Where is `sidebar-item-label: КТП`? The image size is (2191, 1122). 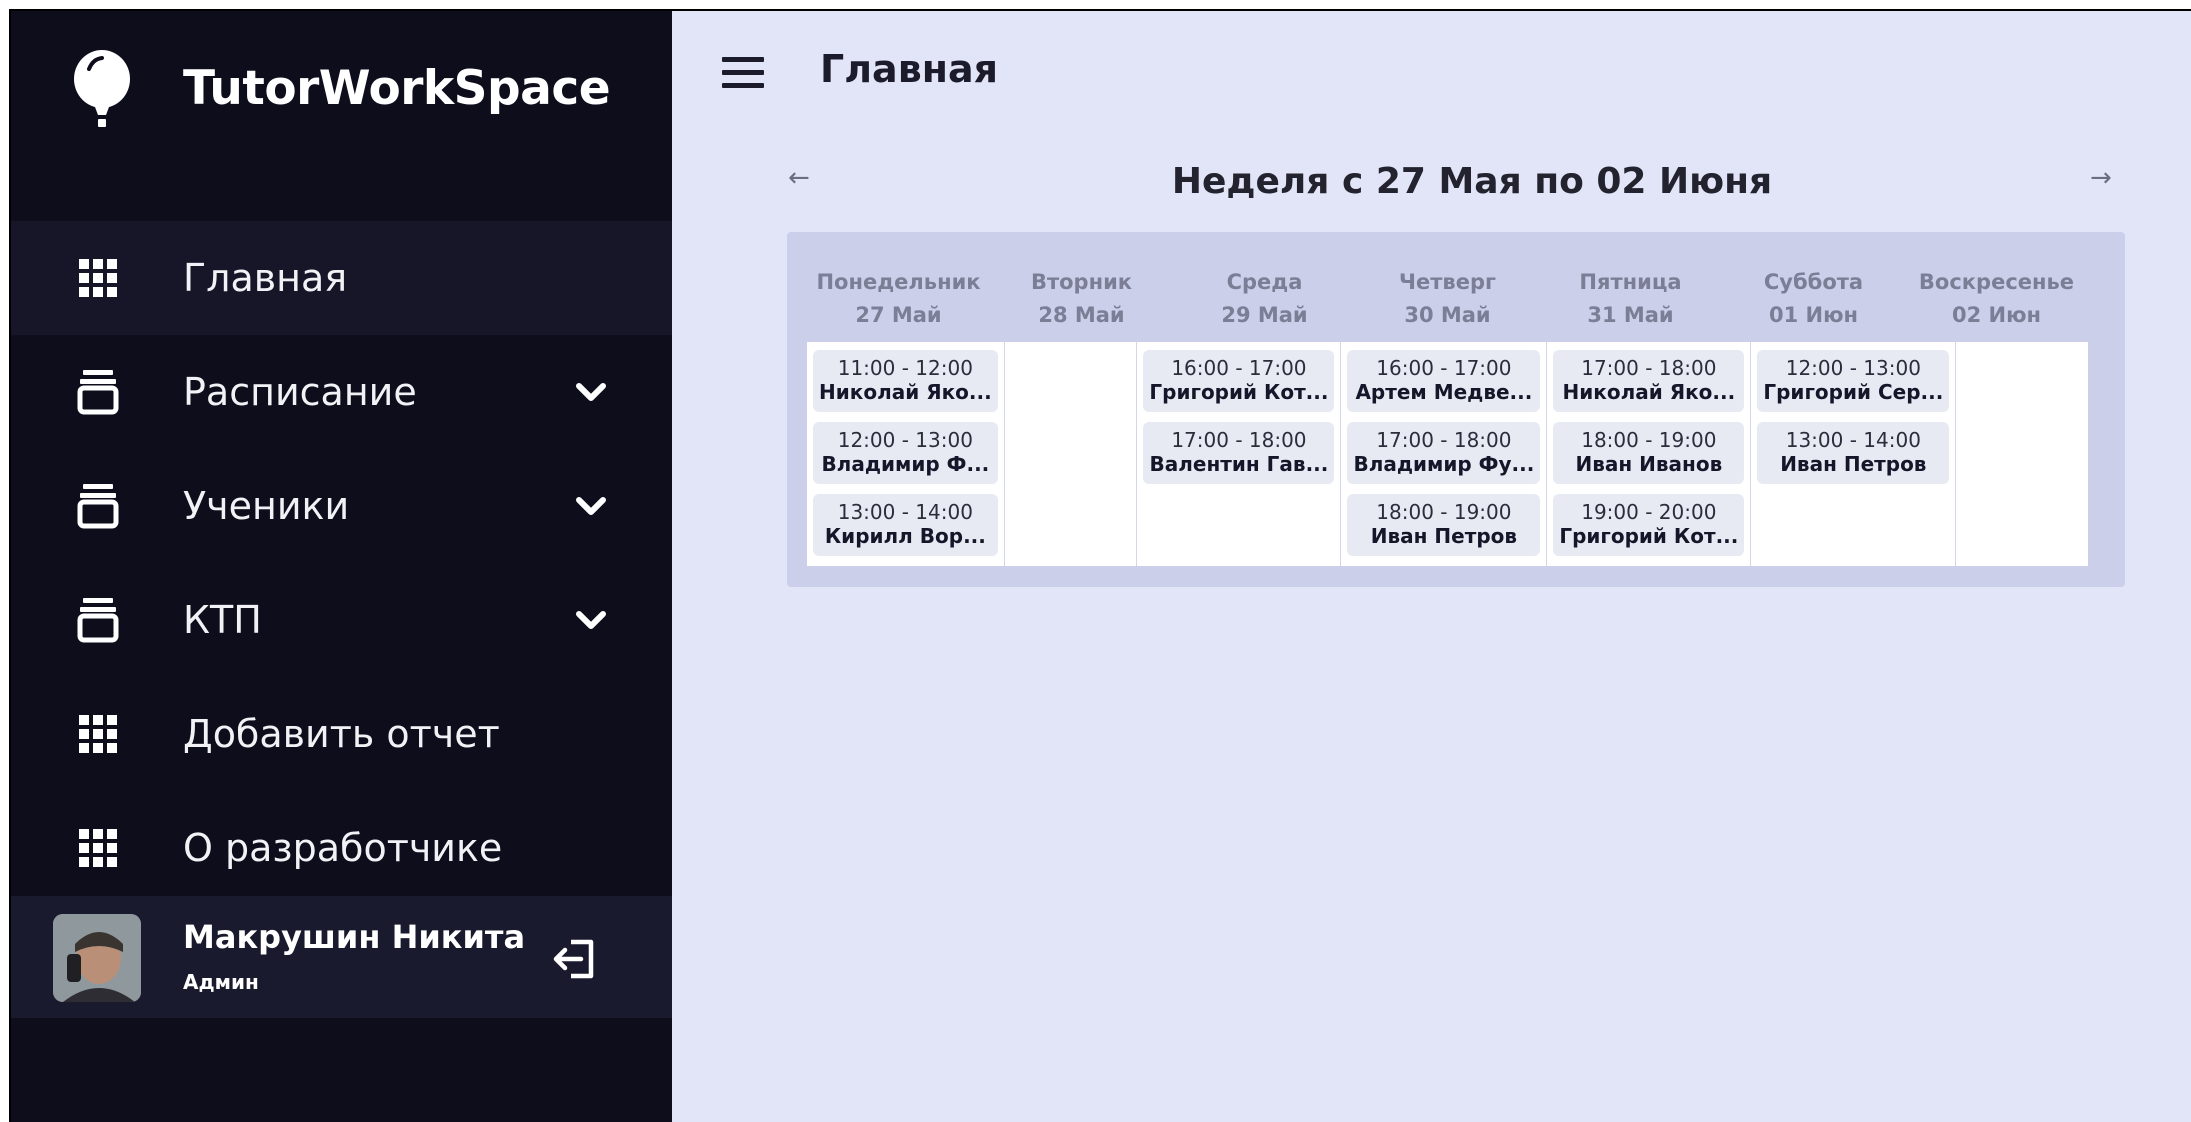 sidebar-item-label: КТП is located at coordinates (222, 620).